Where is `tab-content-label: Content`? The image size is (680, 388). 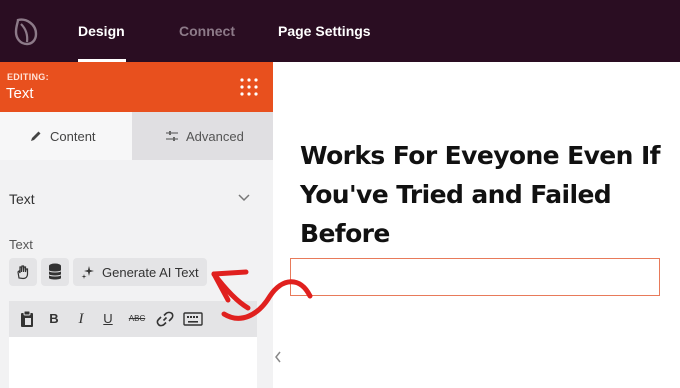 tab-content-label: Content is located at coordinates (73, 136).